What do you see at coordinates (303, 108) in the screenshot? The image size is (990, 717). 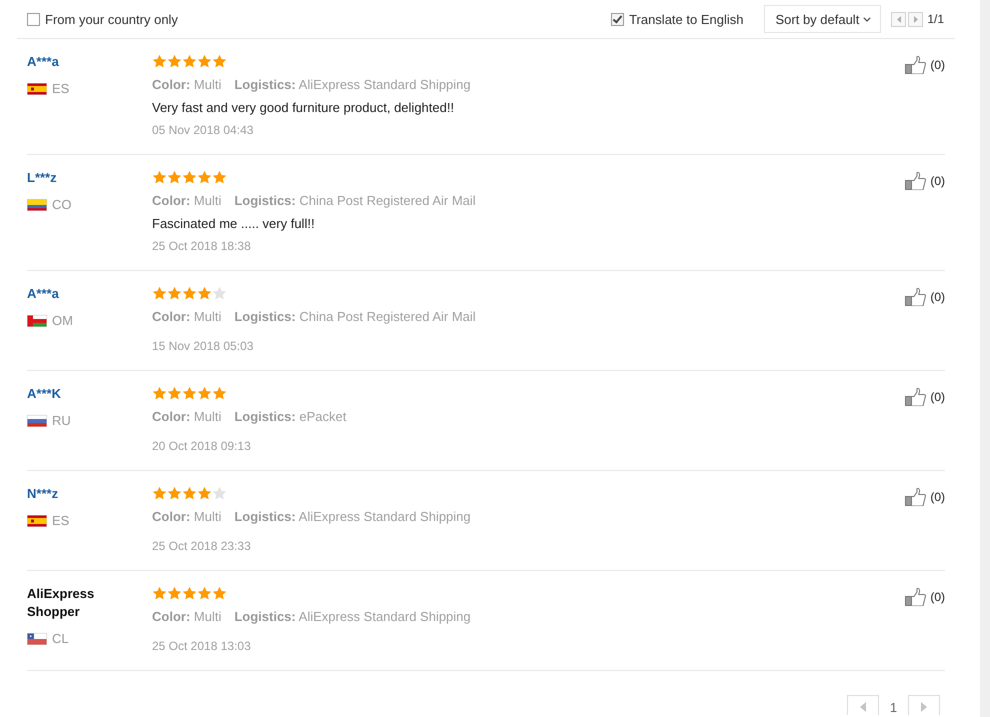 I see `review-text: Very fast and very good furniture product, delighted!!` at bounding box center [303, 108].